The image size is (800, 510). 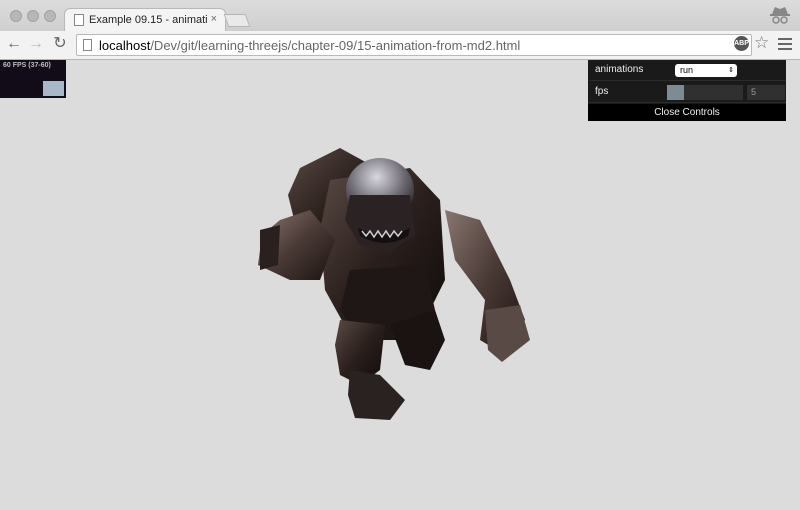 I want to click on bookmark-star-icon: ☆, so click(x=761, y=43).